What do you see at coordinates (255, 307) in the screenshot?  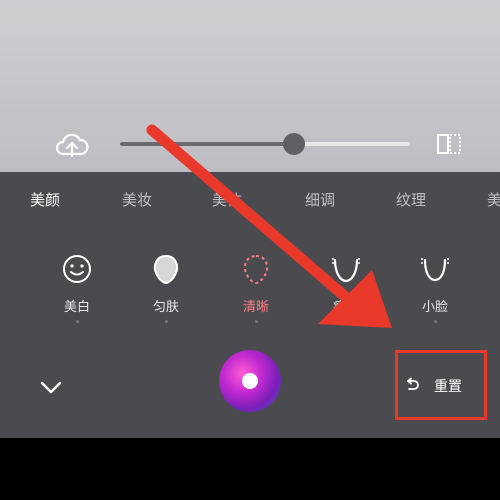 I see `tool-label: 清晰` at bounding box center [255, 307].